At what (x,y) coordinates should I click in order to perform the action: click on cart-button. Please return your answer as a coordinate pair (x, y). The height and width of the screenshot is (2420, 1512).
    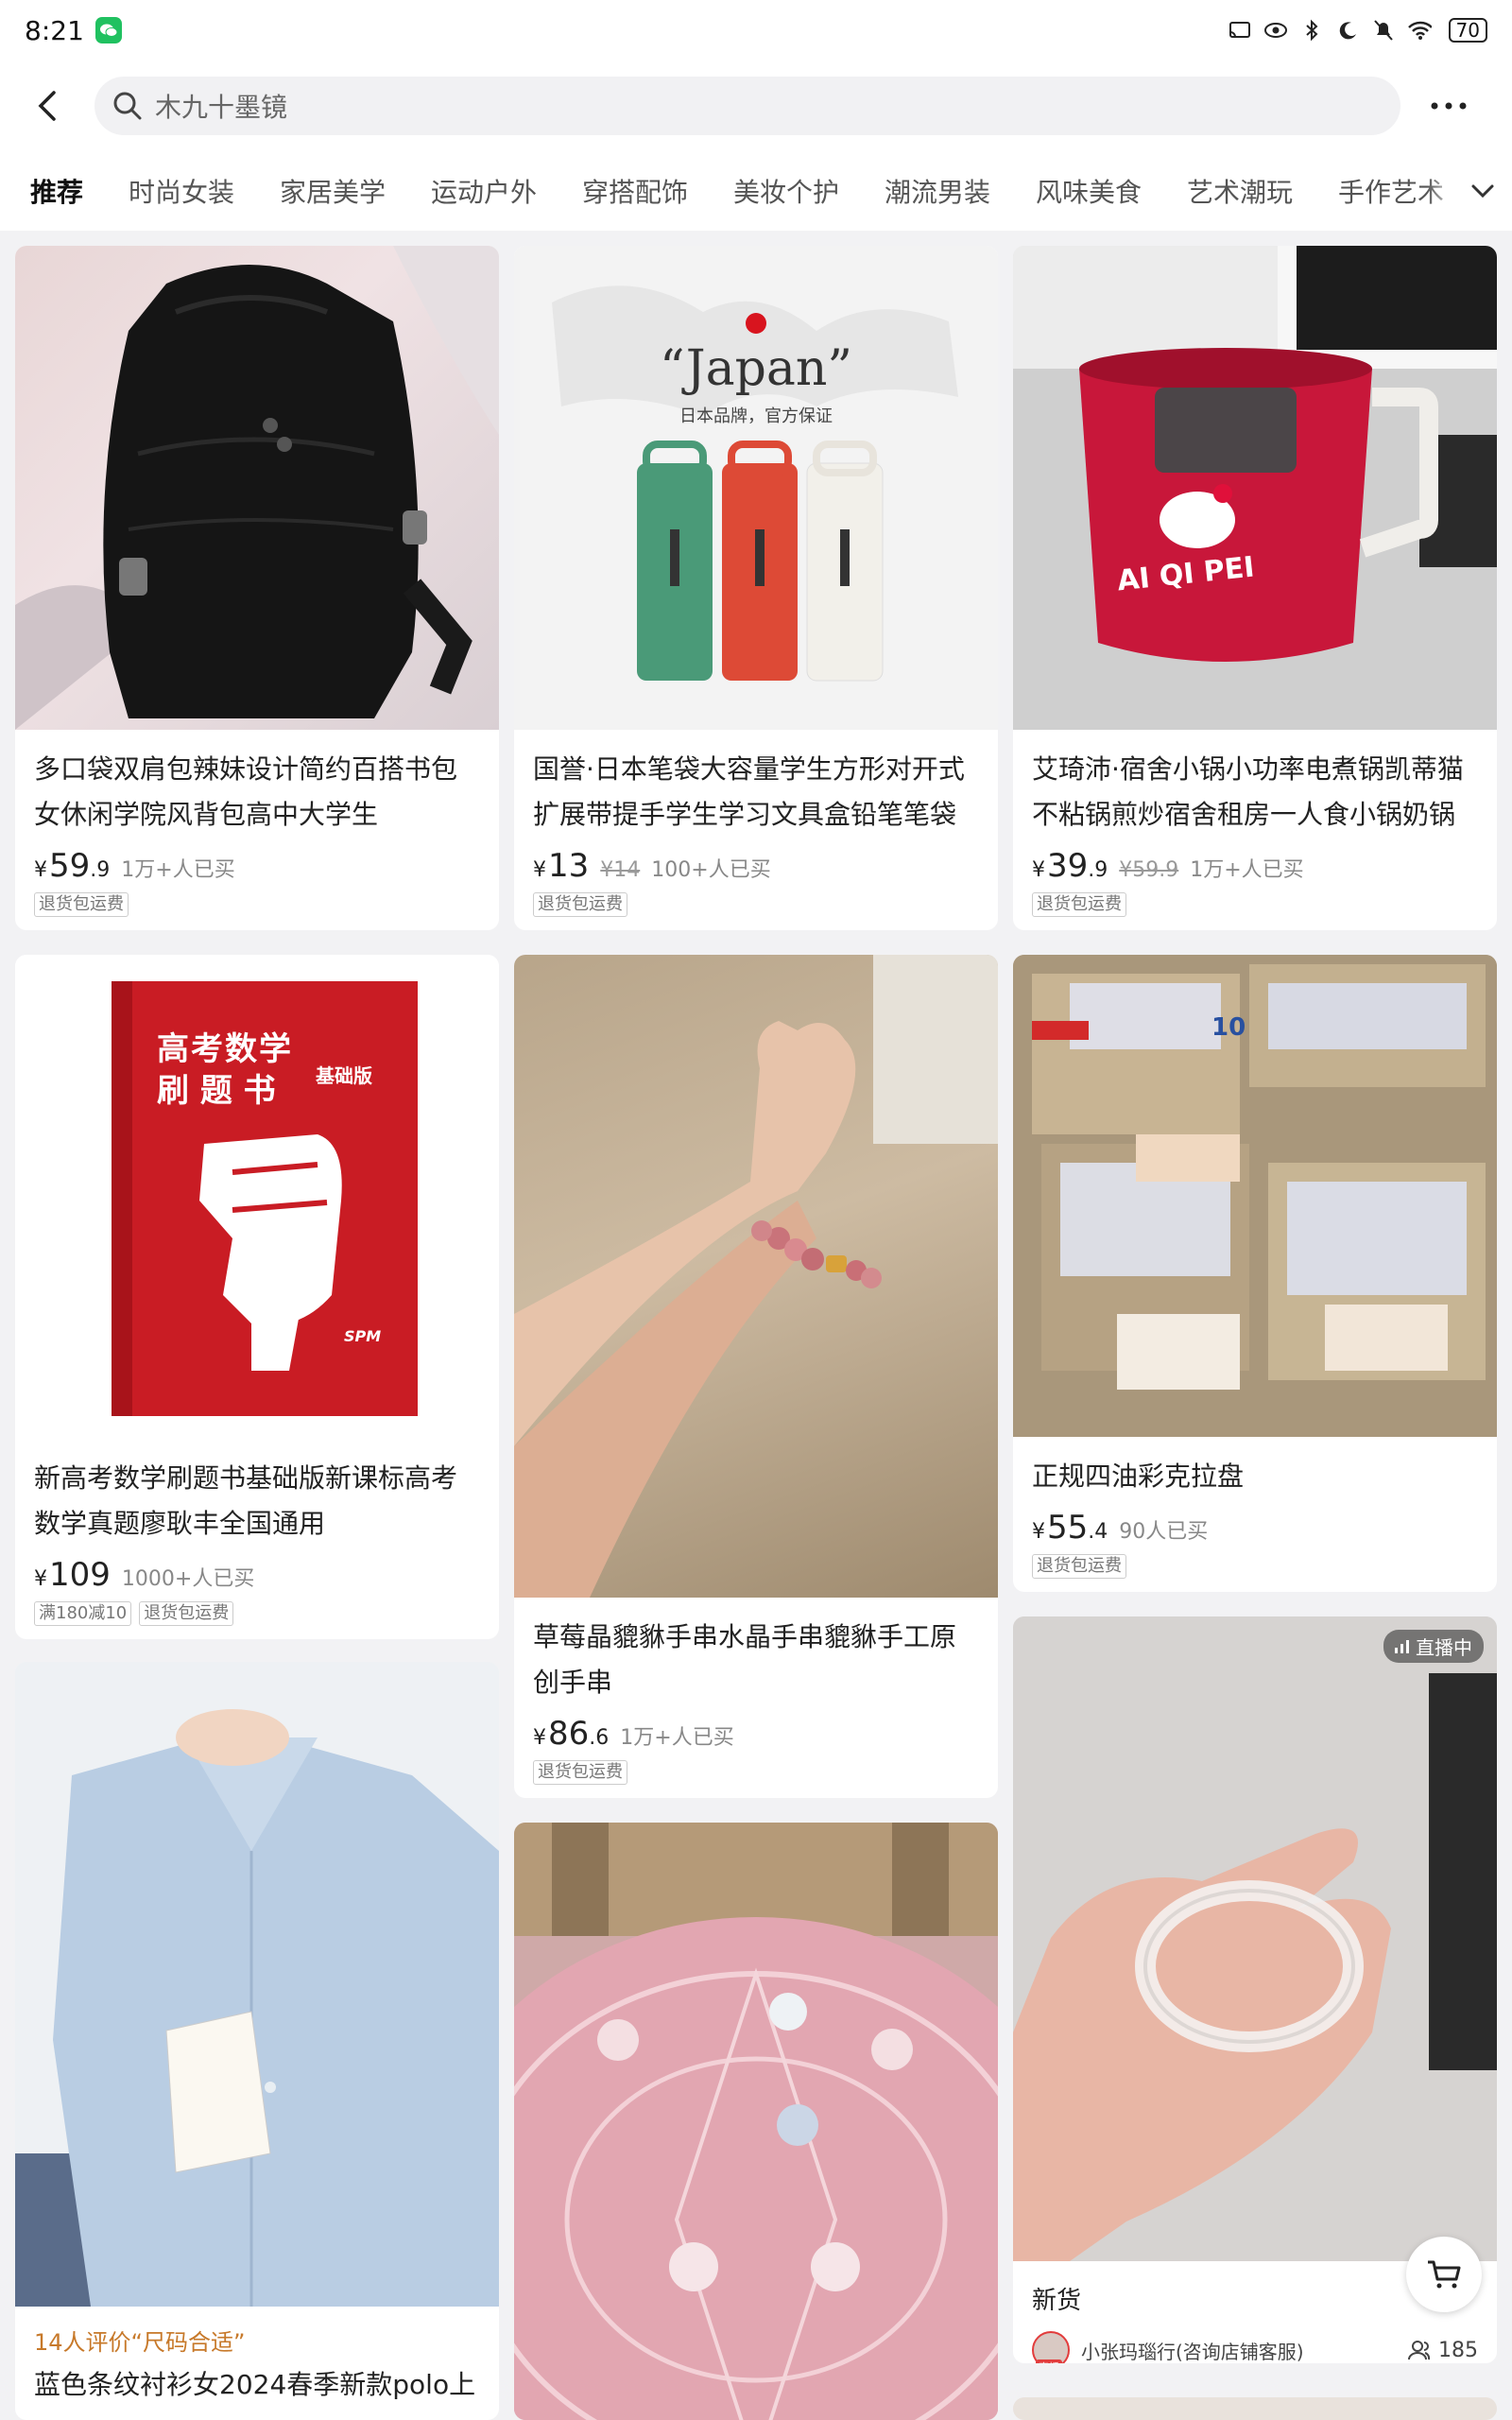
    Looking at the image, I should click on (1444, 2274).